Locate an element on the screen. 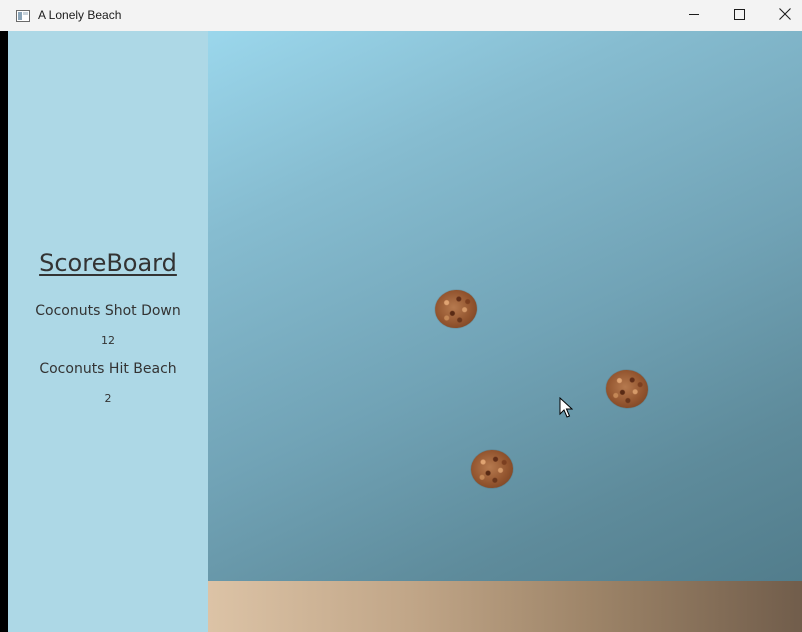  minimize-icon is located at coordinates (694, 16).